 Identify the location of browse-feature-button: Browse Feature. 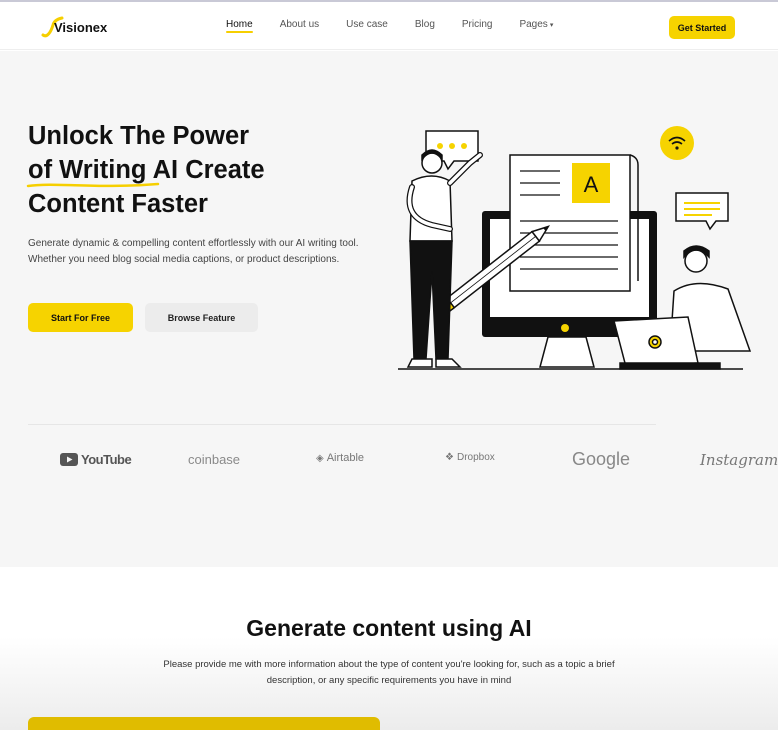
(201, 317).